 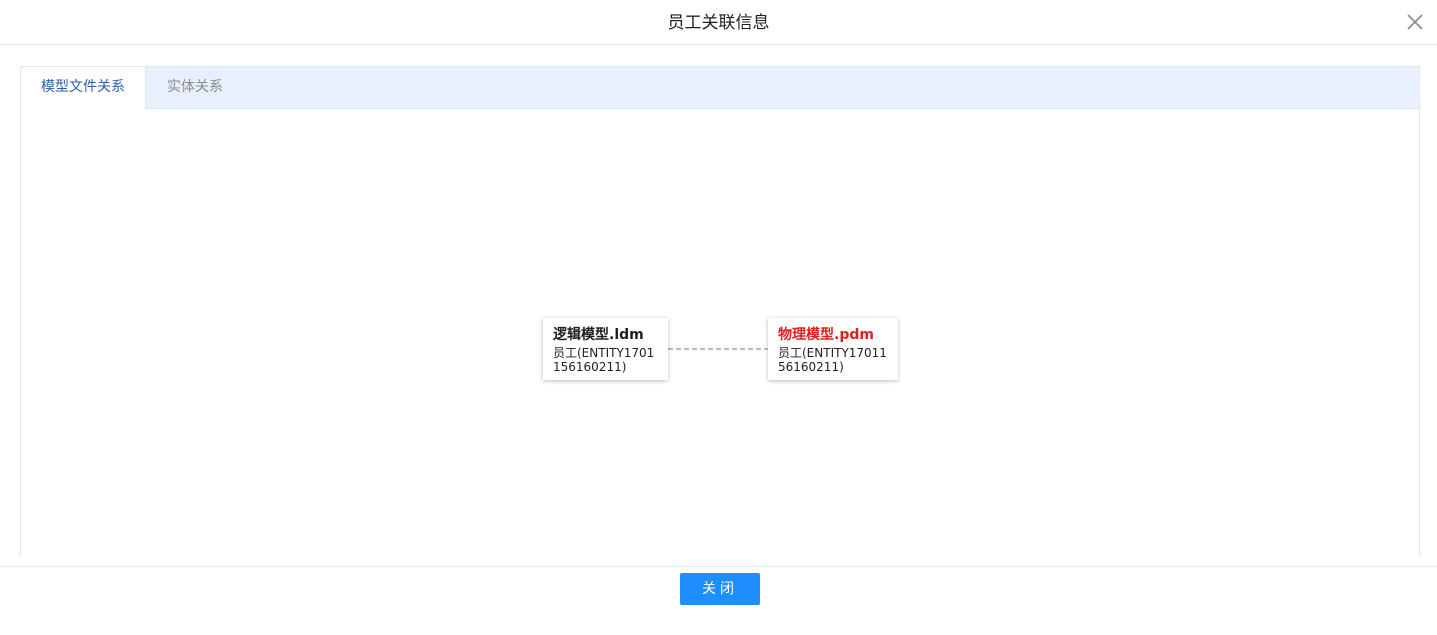 I want to click on close-icon, so click(x=1415, y=22).